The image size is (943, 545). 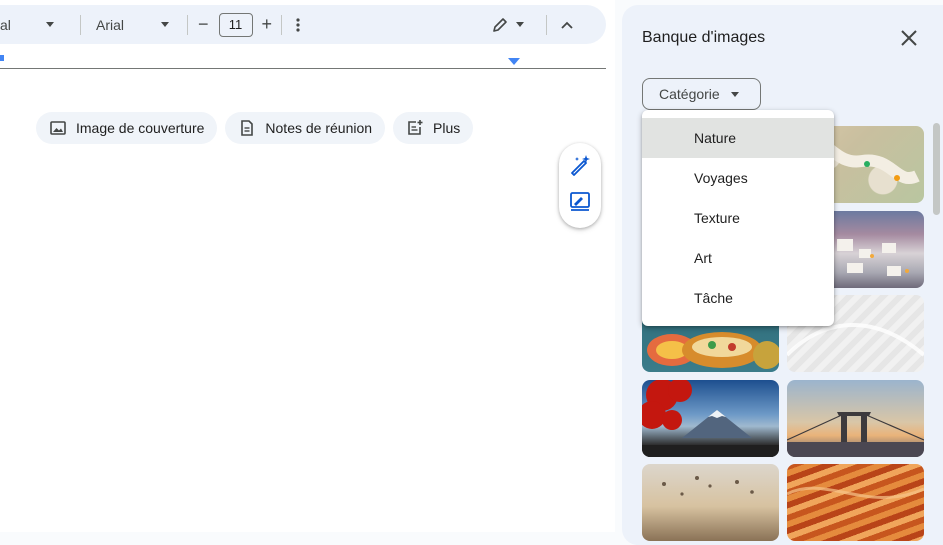 I want to click on mount-fuji-red-tree, so click(x=710, y=418).